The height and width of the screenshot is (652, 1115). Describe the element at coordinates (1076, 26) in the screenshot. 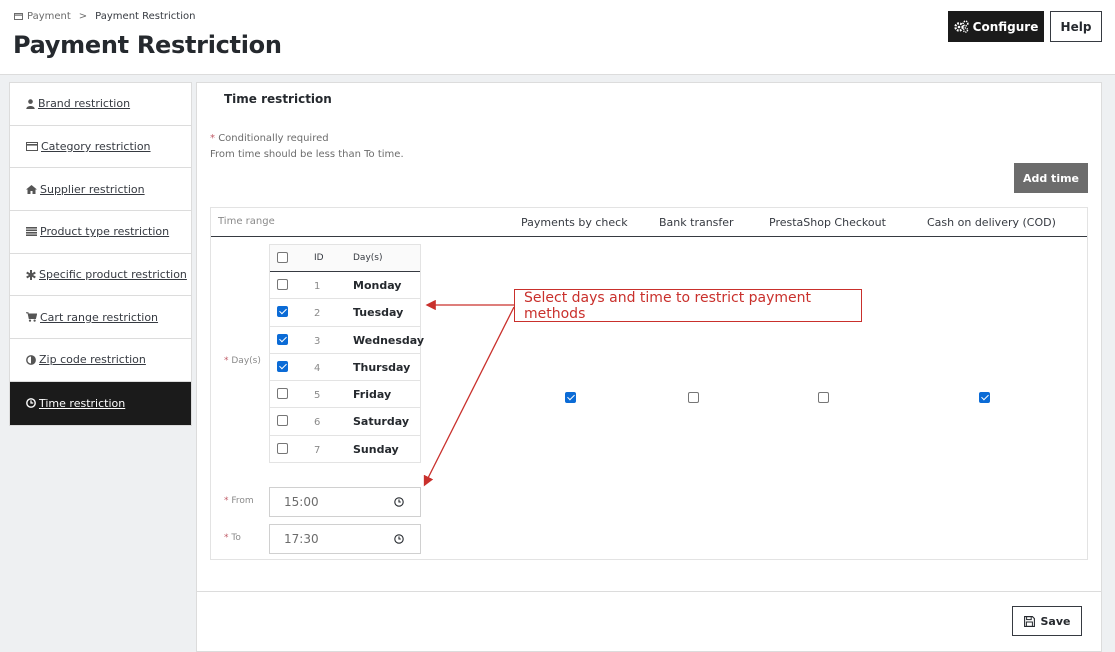

I see `help-button: Help` at that location.